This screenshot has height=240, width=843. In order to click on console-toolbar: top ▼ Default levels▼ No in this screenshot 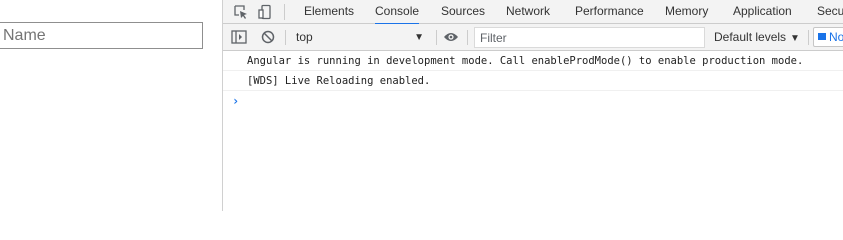, I will do `click(533, 37)`.